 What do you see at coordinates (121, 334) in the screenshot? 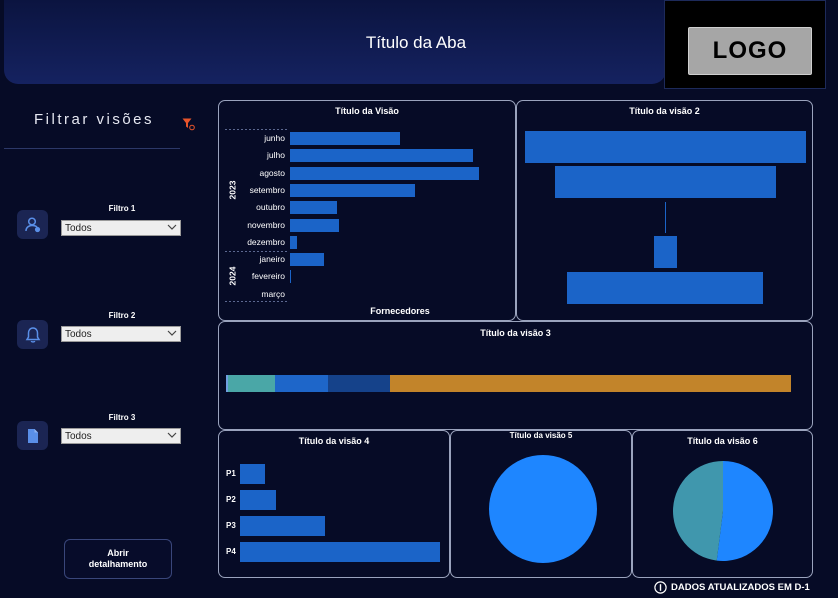
I see `filter-2-select: Todos` at bounding box center [121, 334].